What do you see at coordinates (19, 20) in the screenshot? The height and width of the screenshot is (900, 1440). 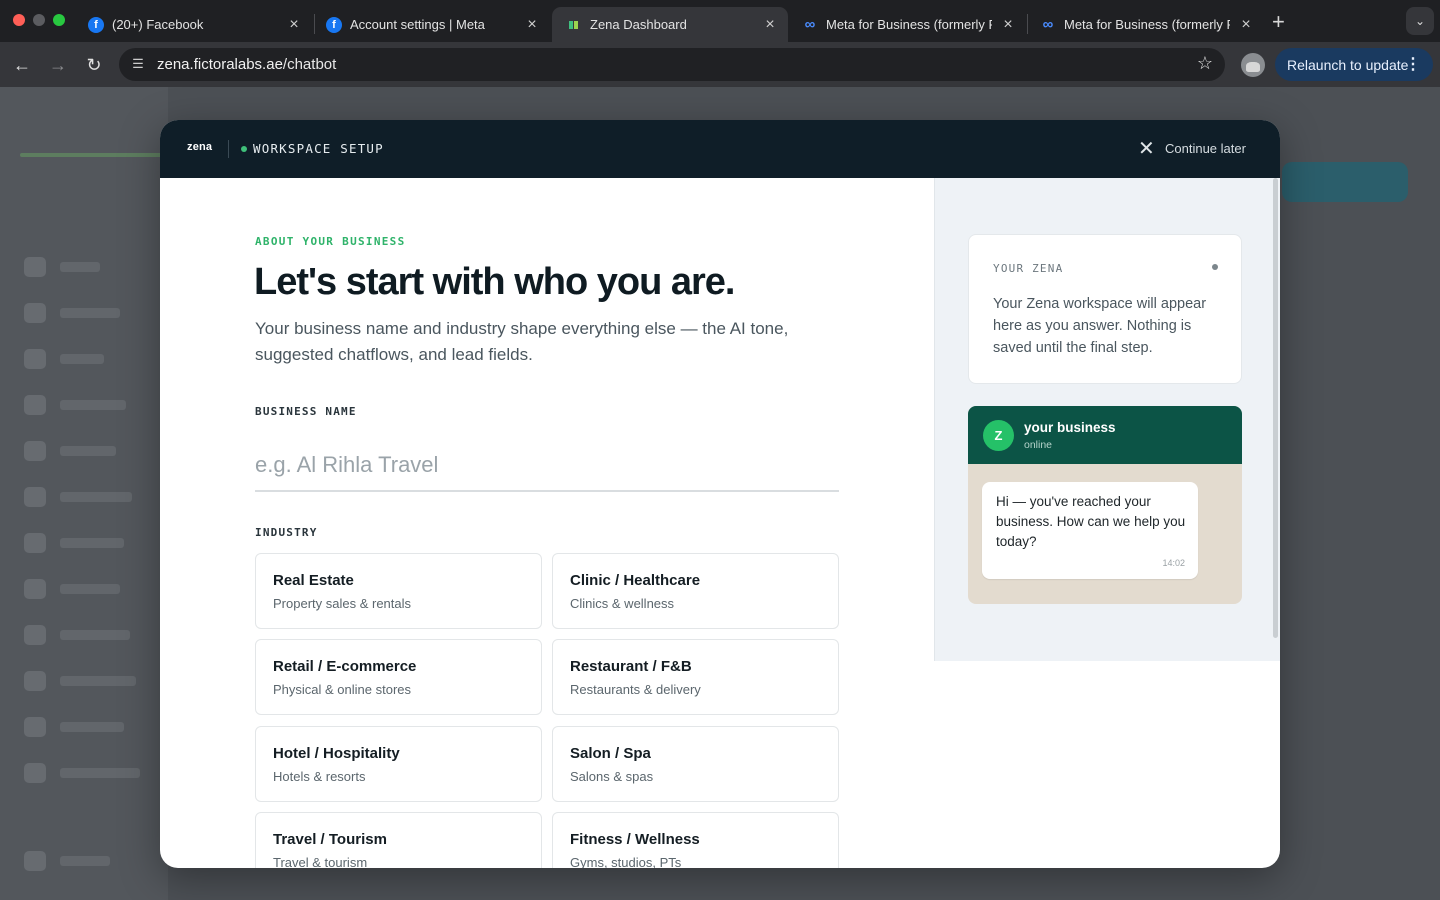 I see `close-window-button` at bounding box center [19, 20].